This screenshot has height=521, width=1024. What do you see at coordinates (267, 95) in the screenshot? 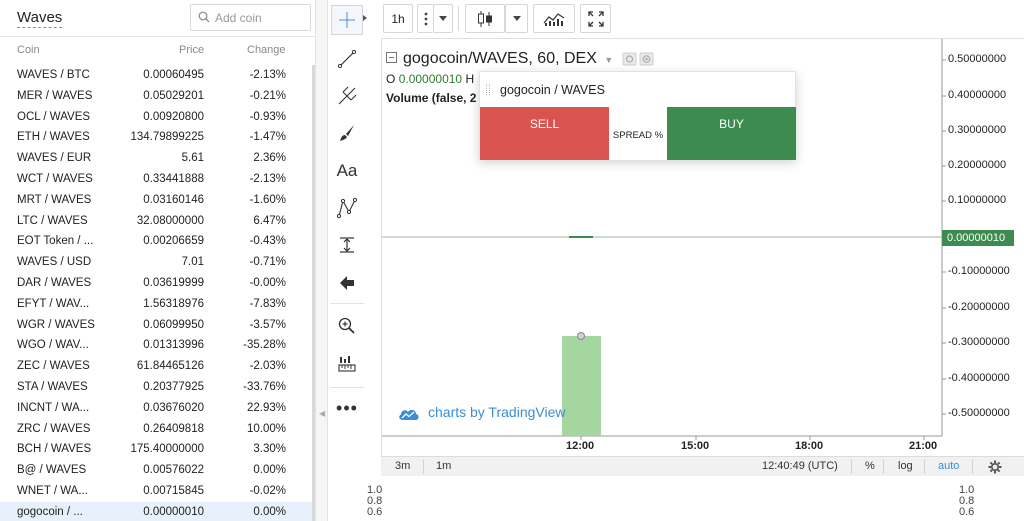
I see `coin-change: -0.21%` at bounding box center [267, 95].